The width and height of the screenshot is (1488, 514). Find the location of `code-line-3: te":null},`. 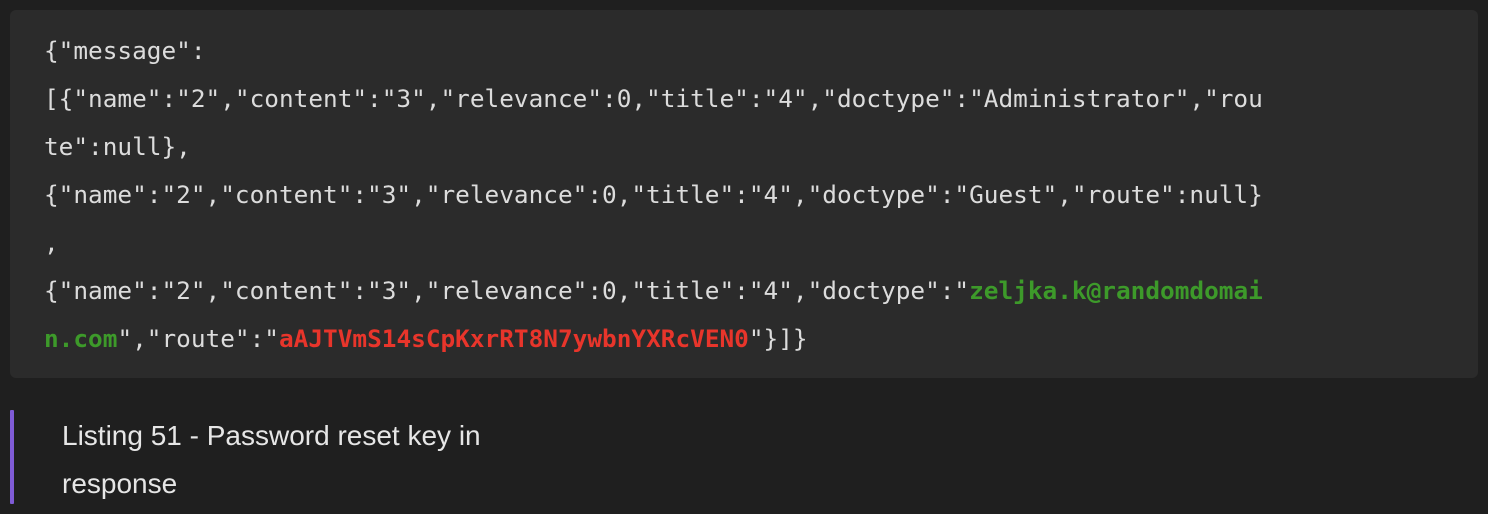

code-line-3: te":null}, is located at coordinates (117, 146).